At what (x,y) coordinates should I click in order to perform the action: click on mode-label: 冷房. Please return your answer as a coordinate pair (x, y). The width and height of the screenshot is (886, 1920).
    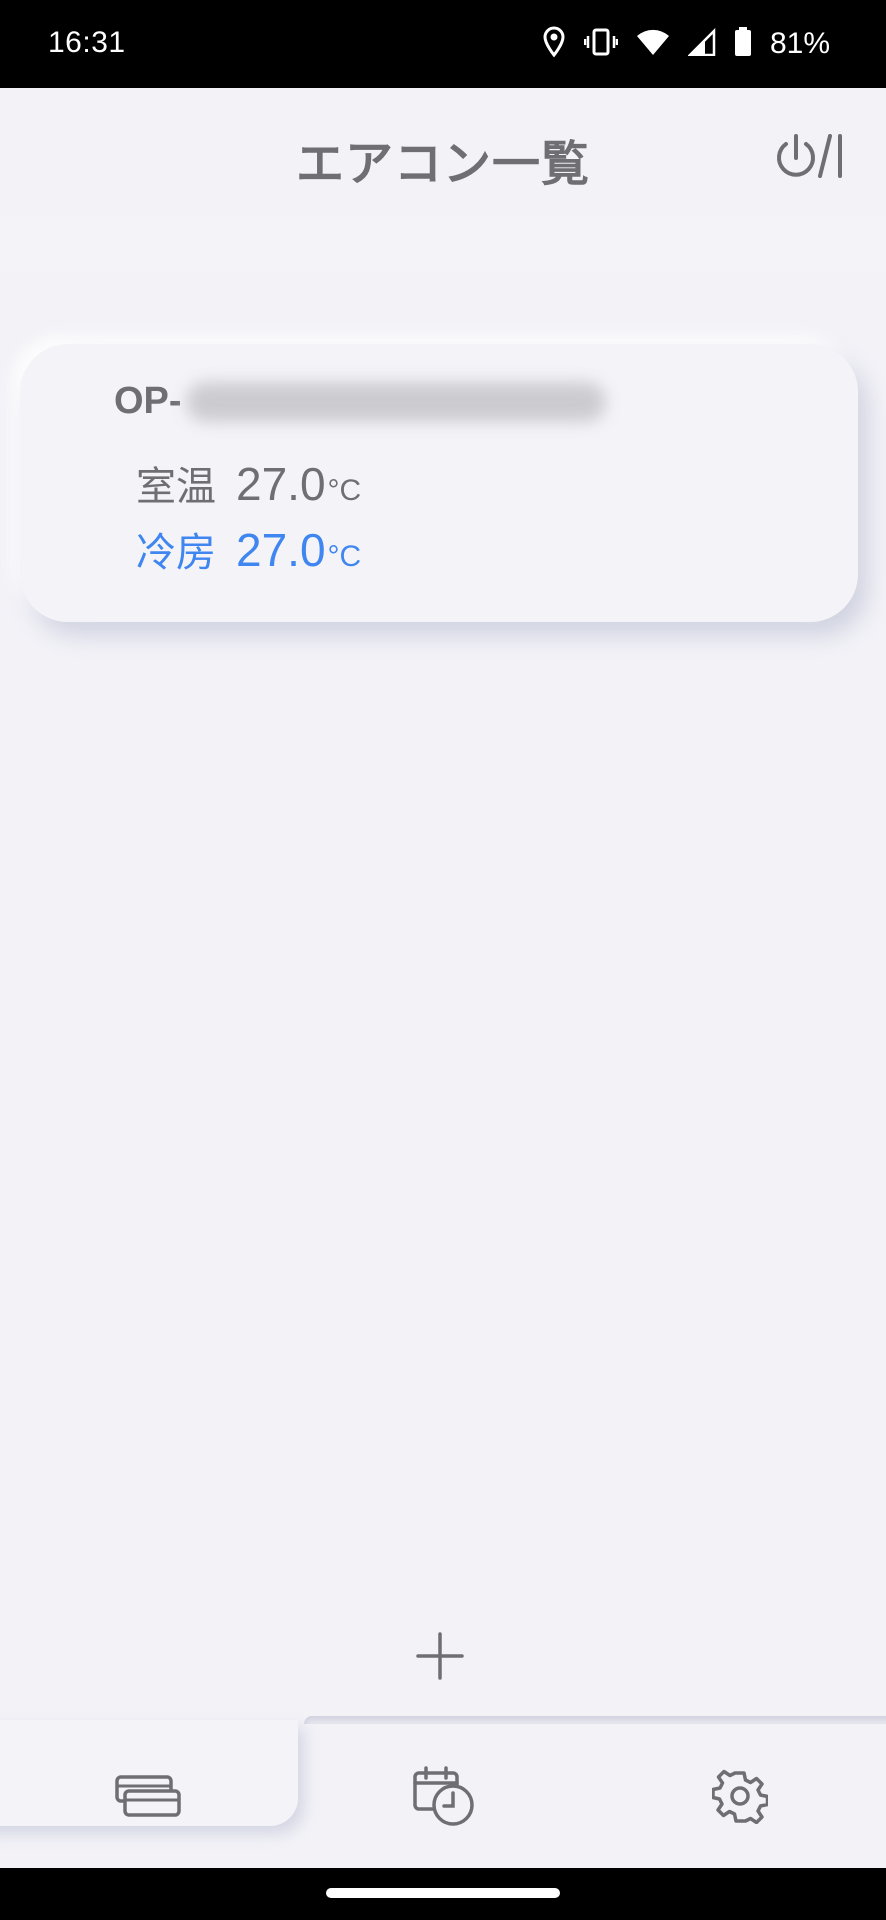
    Looking at the image, I should click on (176, 553).